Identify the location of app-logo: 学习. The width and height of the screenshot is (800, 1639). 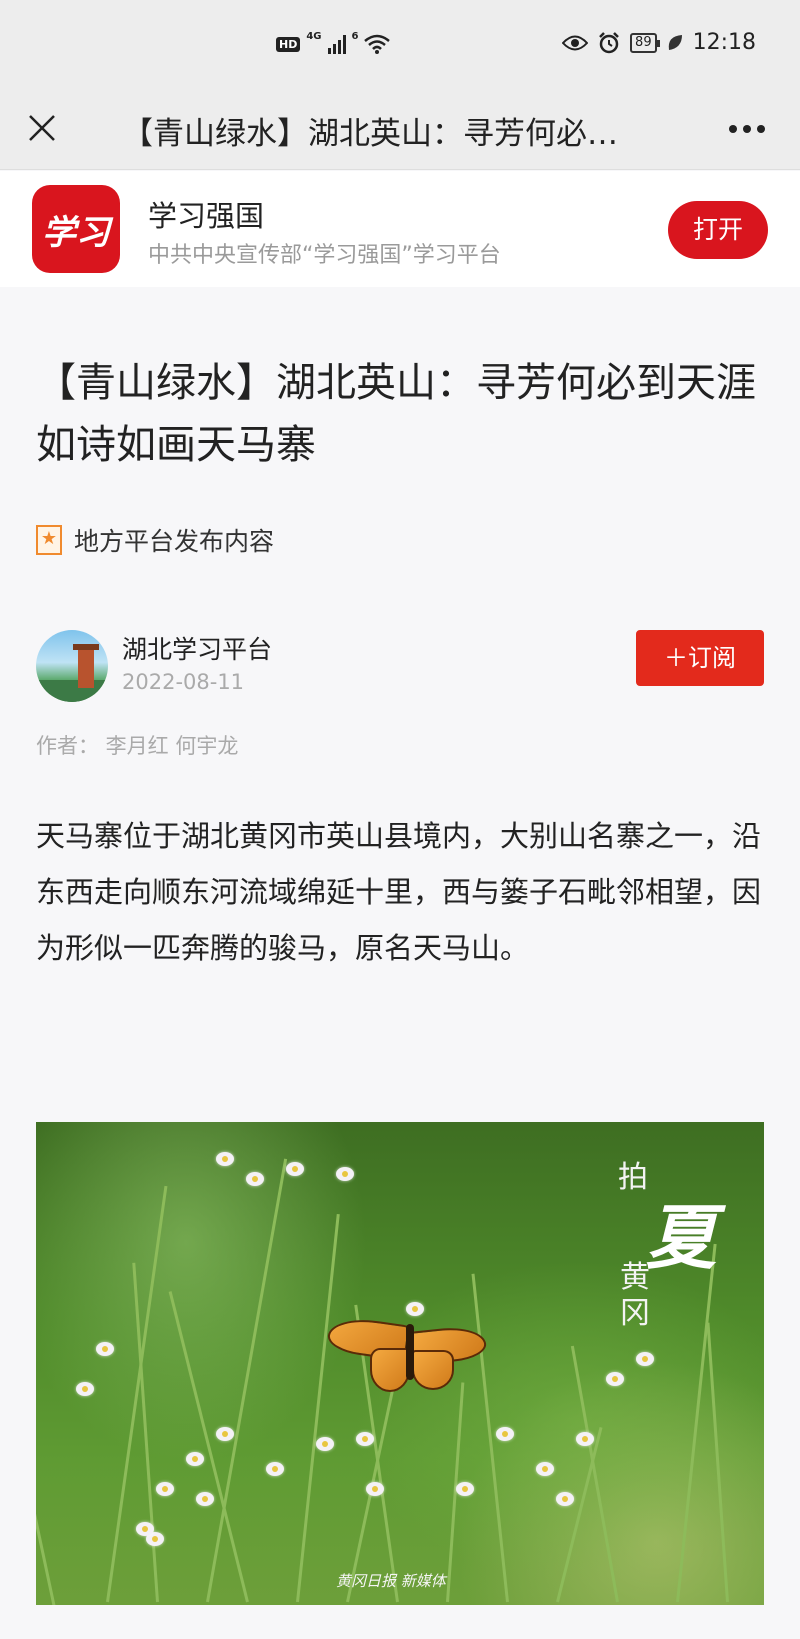
(76, 229).